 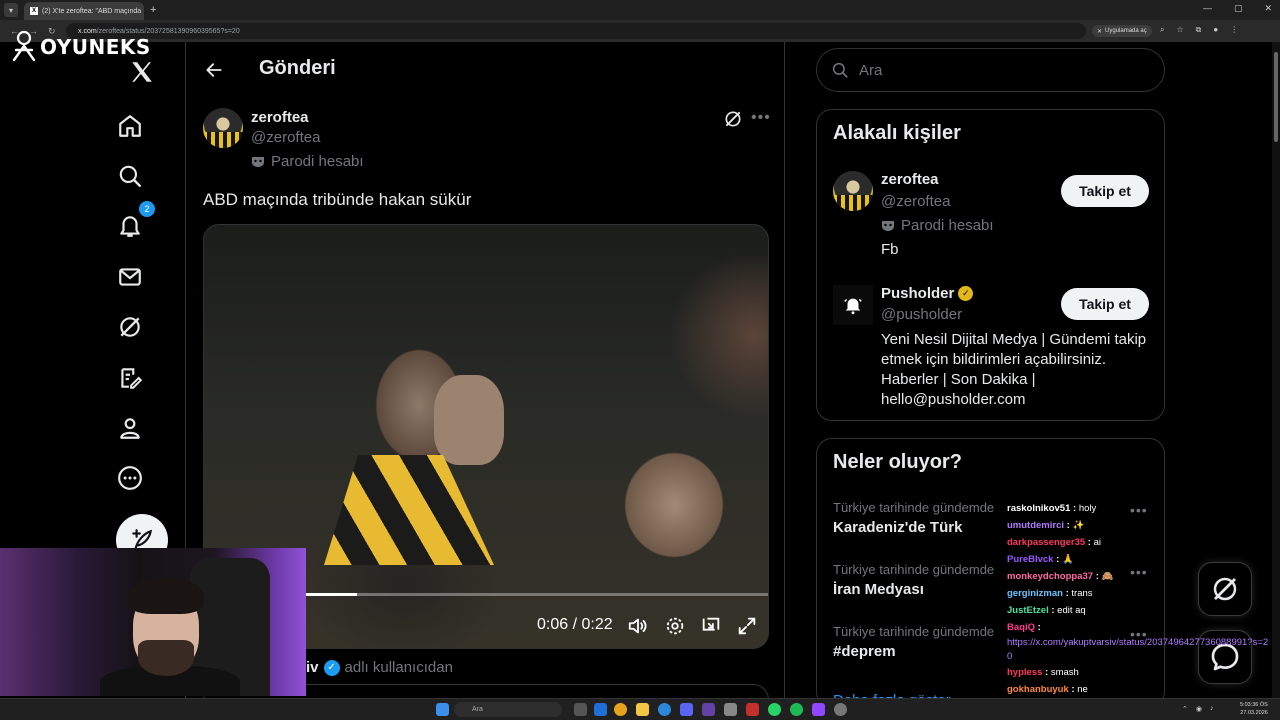 I want to click on video-time: 0:06 / 0:22, so click(x=575, y=624).